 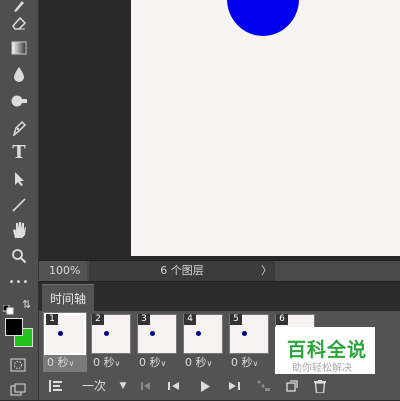 What do you see at coordinates (282, 319) in the screenshot?
I see `frame-number: 6` at bounding box center [282, 319].